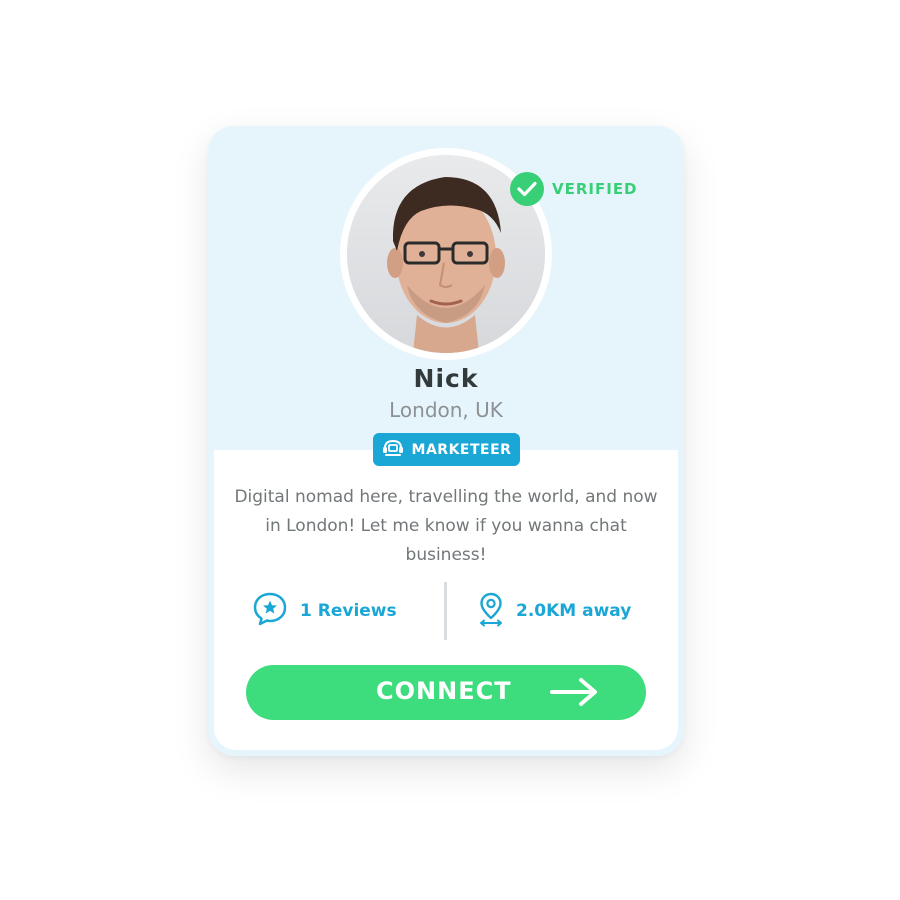  Describe the element at coordinates (446, 410) in the screenshot. I see `profile-location: London, UK` at that location.